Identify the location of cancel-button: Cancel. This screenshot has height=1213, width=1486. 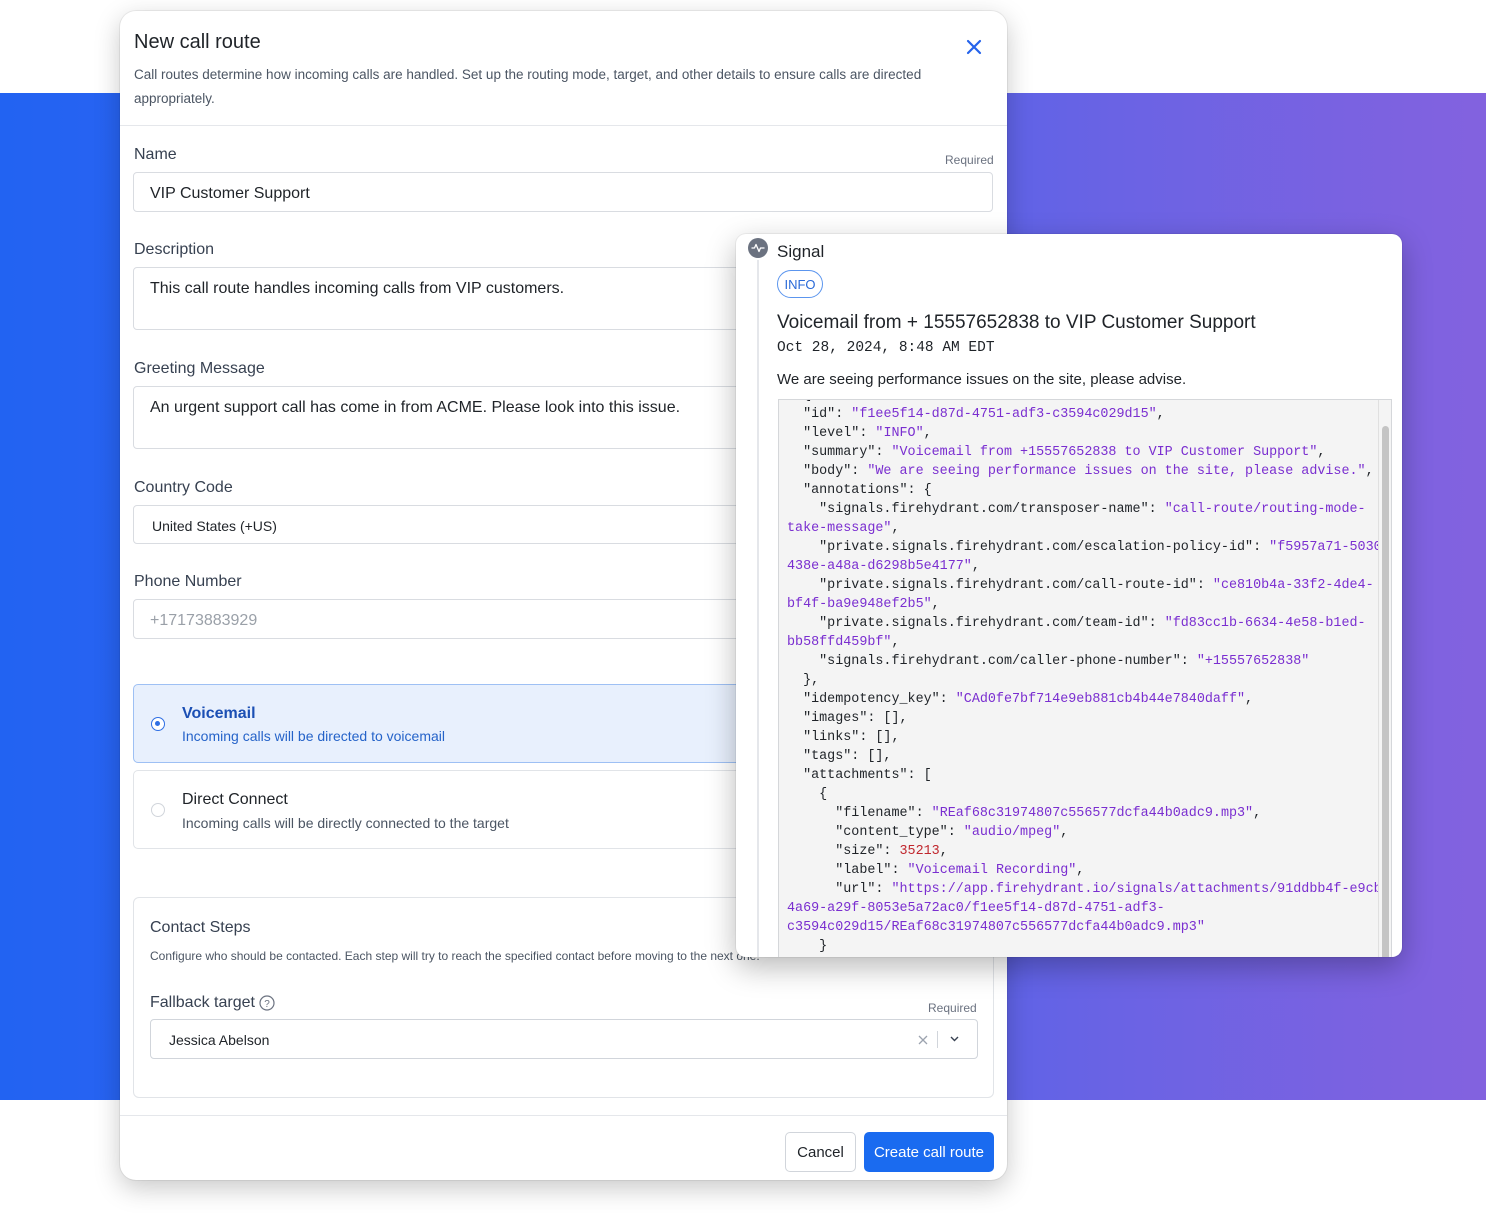
(820, 1152).